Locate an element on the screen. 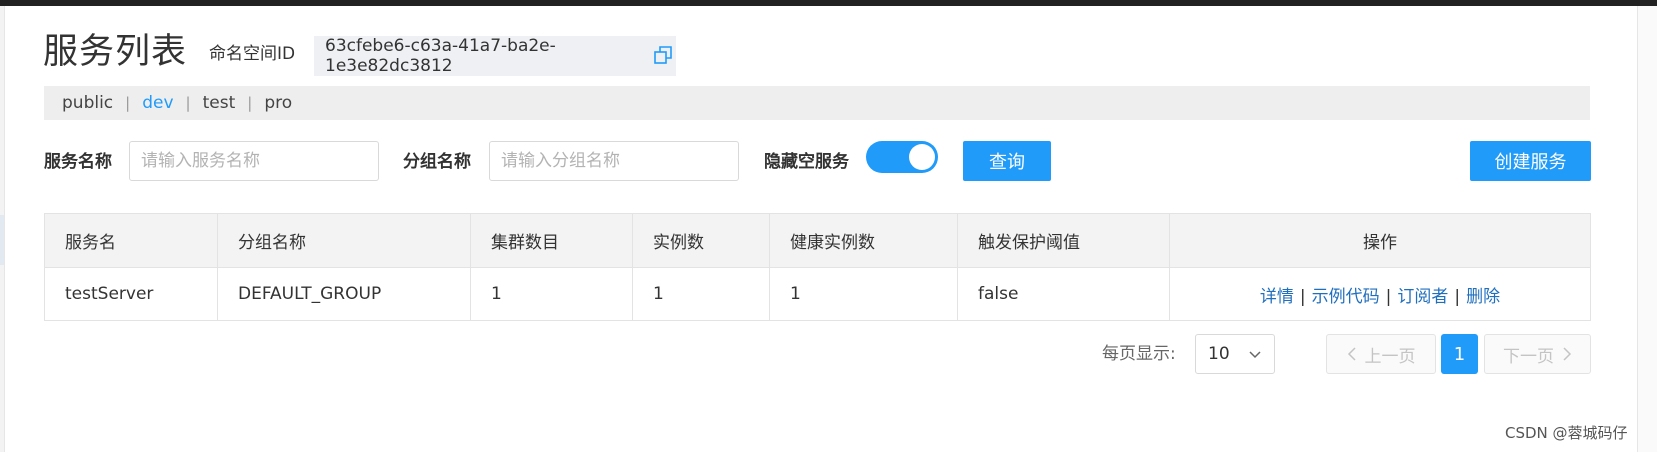 This screenshot has height=452, width=1657. page-size-value: 10 is located at coordinates (1219, 354).